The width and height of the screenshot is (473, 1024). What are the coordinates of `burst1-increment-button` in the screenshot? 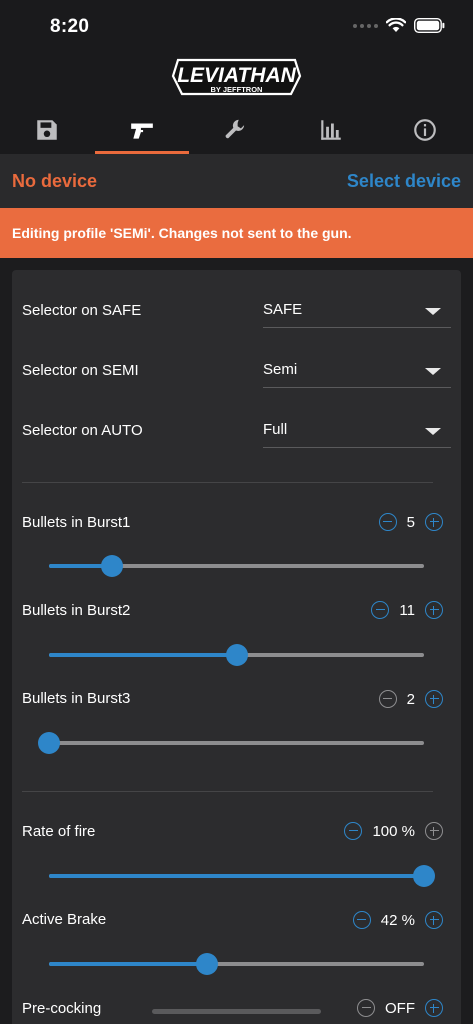 It's located at (434, 522).